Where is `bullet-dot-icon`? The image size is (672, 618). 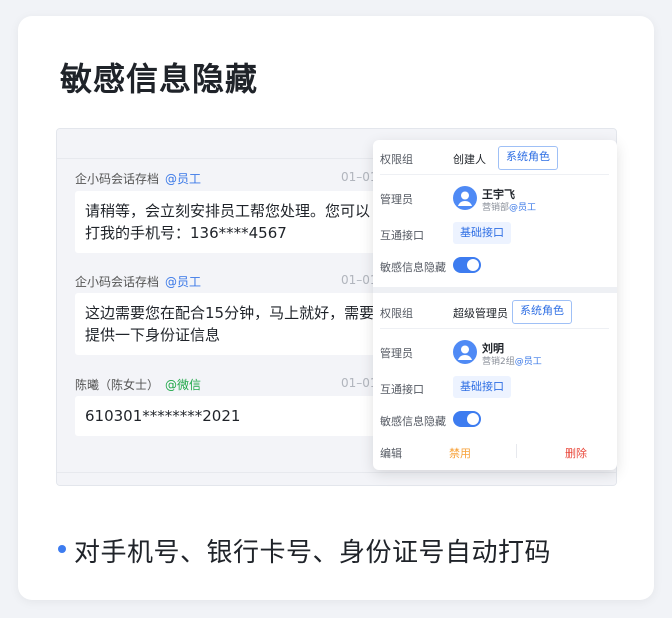 bullet-dot-icon is located at coordinates (62, 549).